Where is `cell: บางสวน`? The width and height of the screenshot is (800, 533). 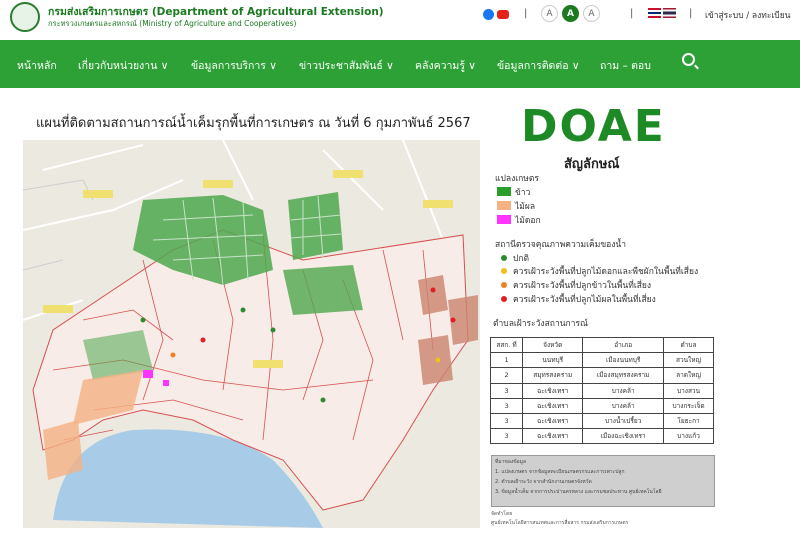
cell: บางสวน is located at coordinates (688, 390).